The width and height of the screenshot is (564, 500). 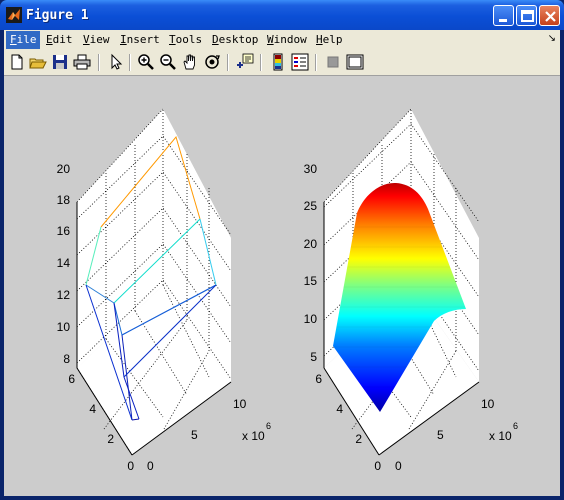 I want to click on figure-toolbar, so click(x=282, y=63).